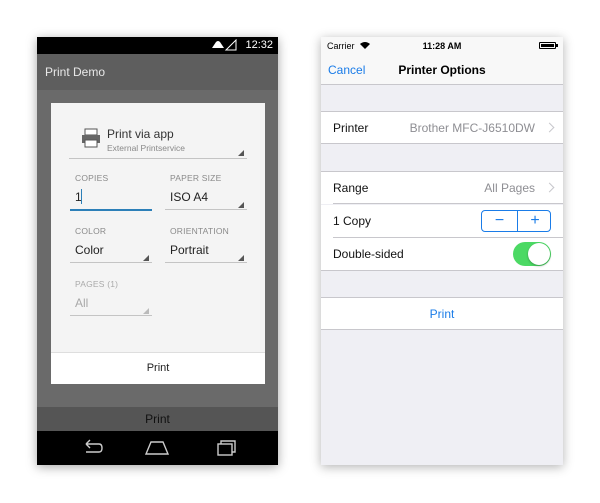 This screenshot has width=600, height=503. Describe the element at coordinates (509, 188) in the screenshot. I see `range-value: All Pages` at that location.